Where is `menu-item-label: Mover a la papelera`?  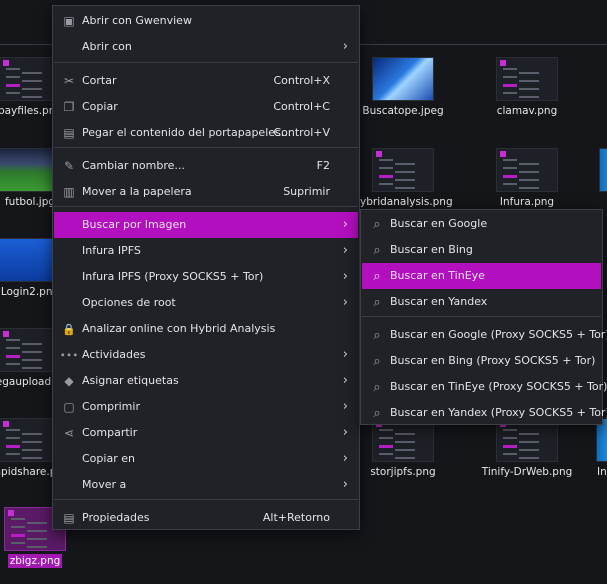
menu-item-label: Mover a la papelera is located at coordinates (137, 191).